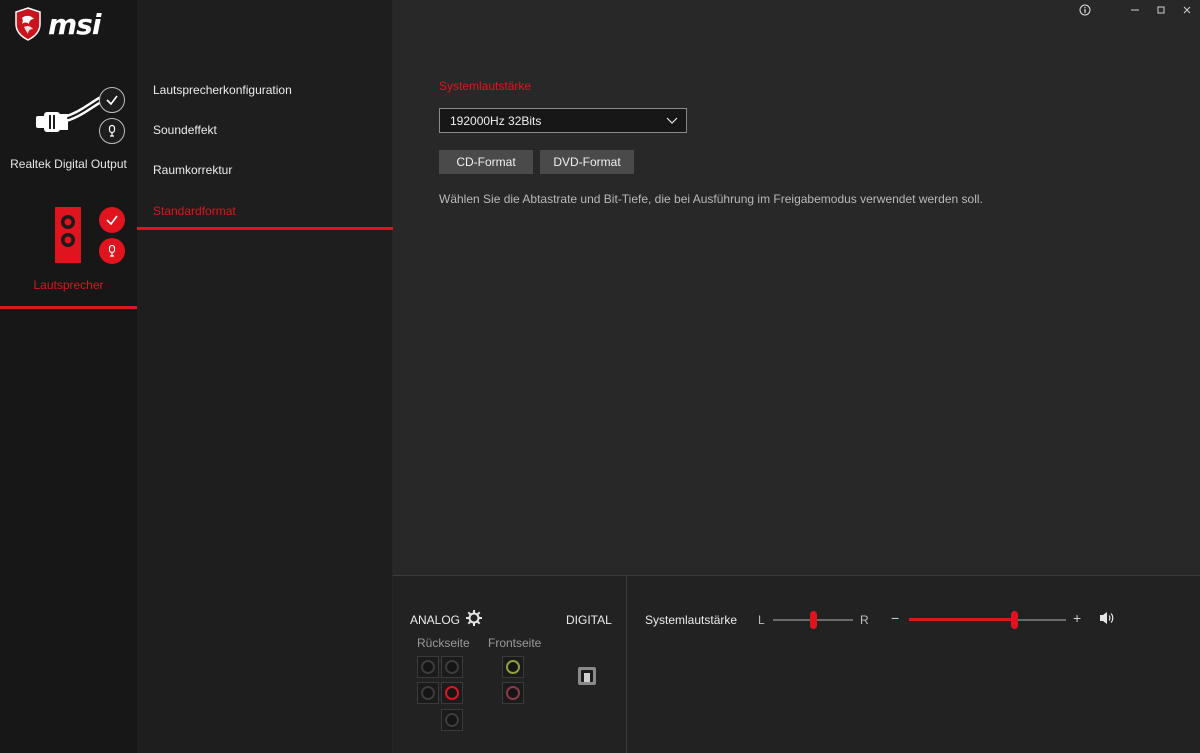  I want to click on menu-active-underline, so click(265, 228).